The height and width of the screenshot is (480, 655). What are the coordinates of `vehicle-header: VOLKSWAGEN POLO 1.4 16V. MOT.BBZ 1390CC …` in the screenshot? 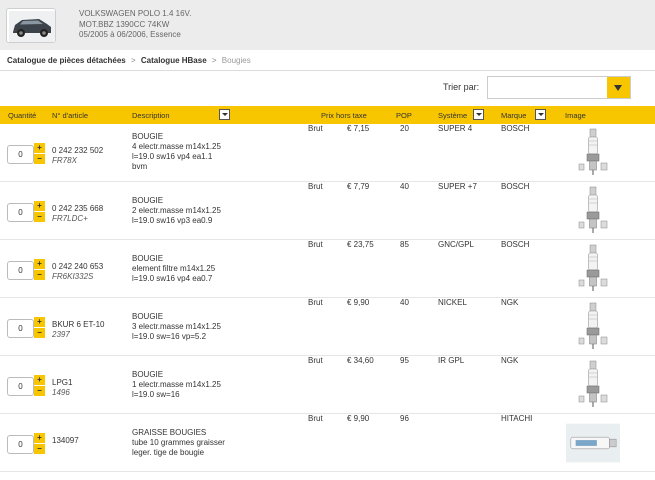 It's located at (327, 25).